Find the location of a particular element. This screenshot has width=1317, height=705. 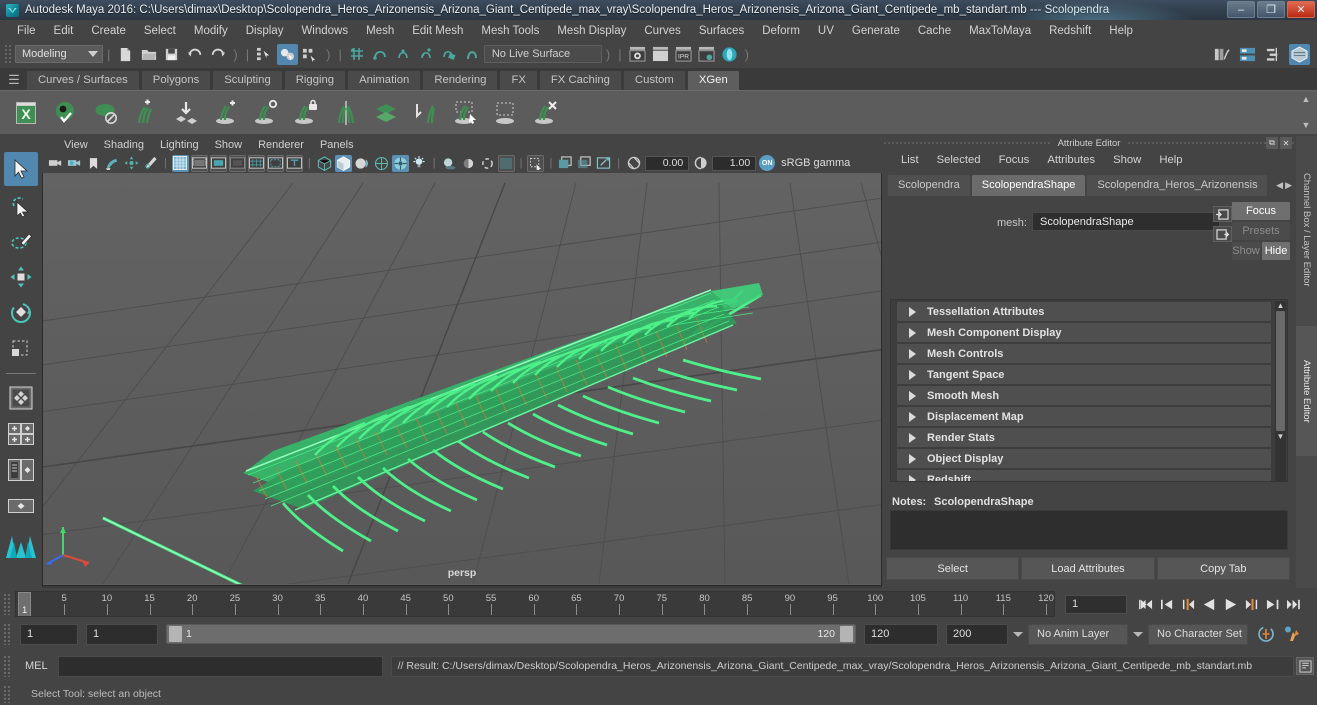

xgen-select-guides-icon is located at coordinates (466, 113).